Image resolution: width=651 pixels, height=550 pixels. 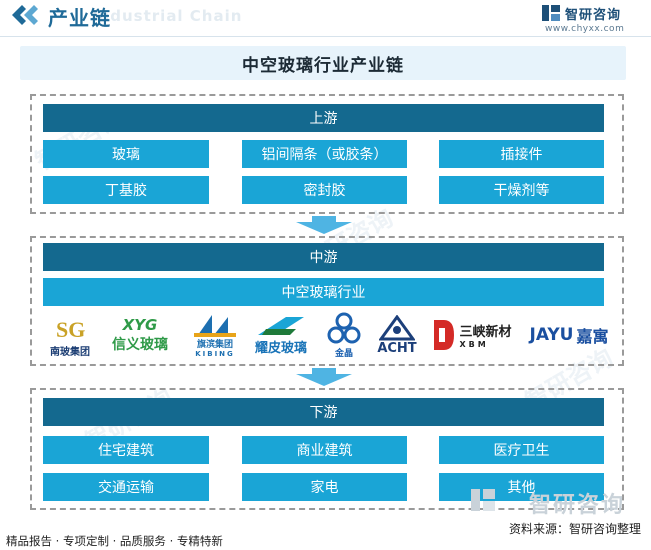 I want to click on logo-southglass: SG 南玻集团, so click(x=70, y=335).